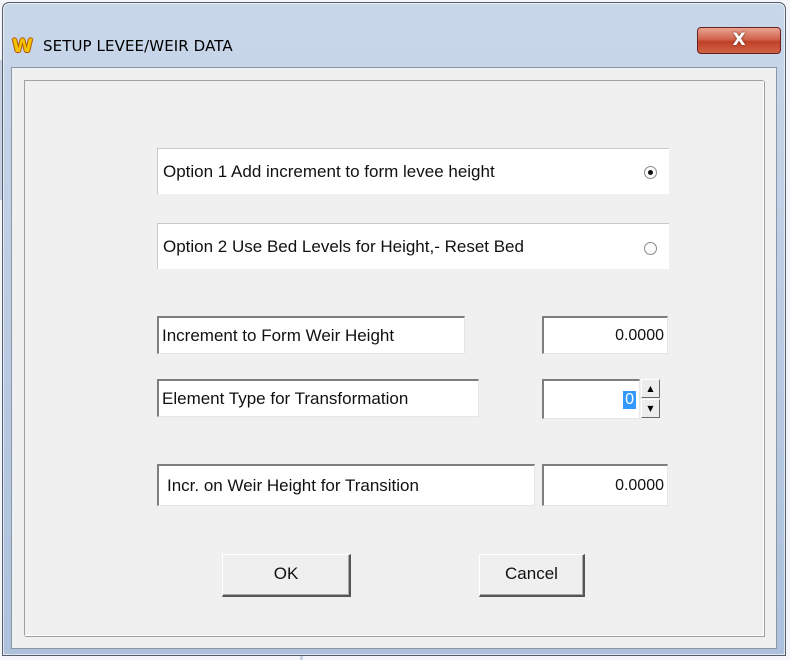 The image size is (790, 660). Describe the element at coordinates (605, 485) in the screenshot. I see `transition-input: 0.0000` at that location.